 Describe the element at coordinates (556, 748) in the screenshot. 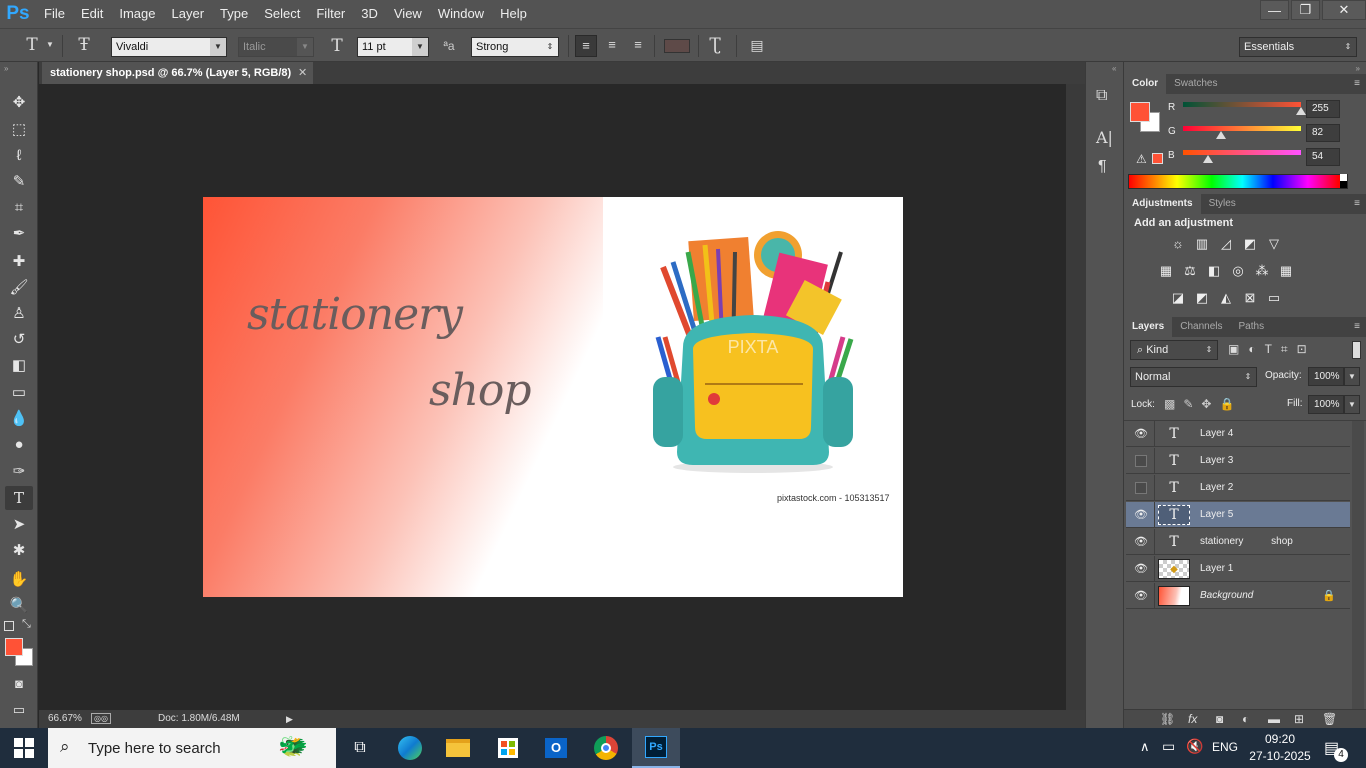

I see `outlook-icon: O` at that location.